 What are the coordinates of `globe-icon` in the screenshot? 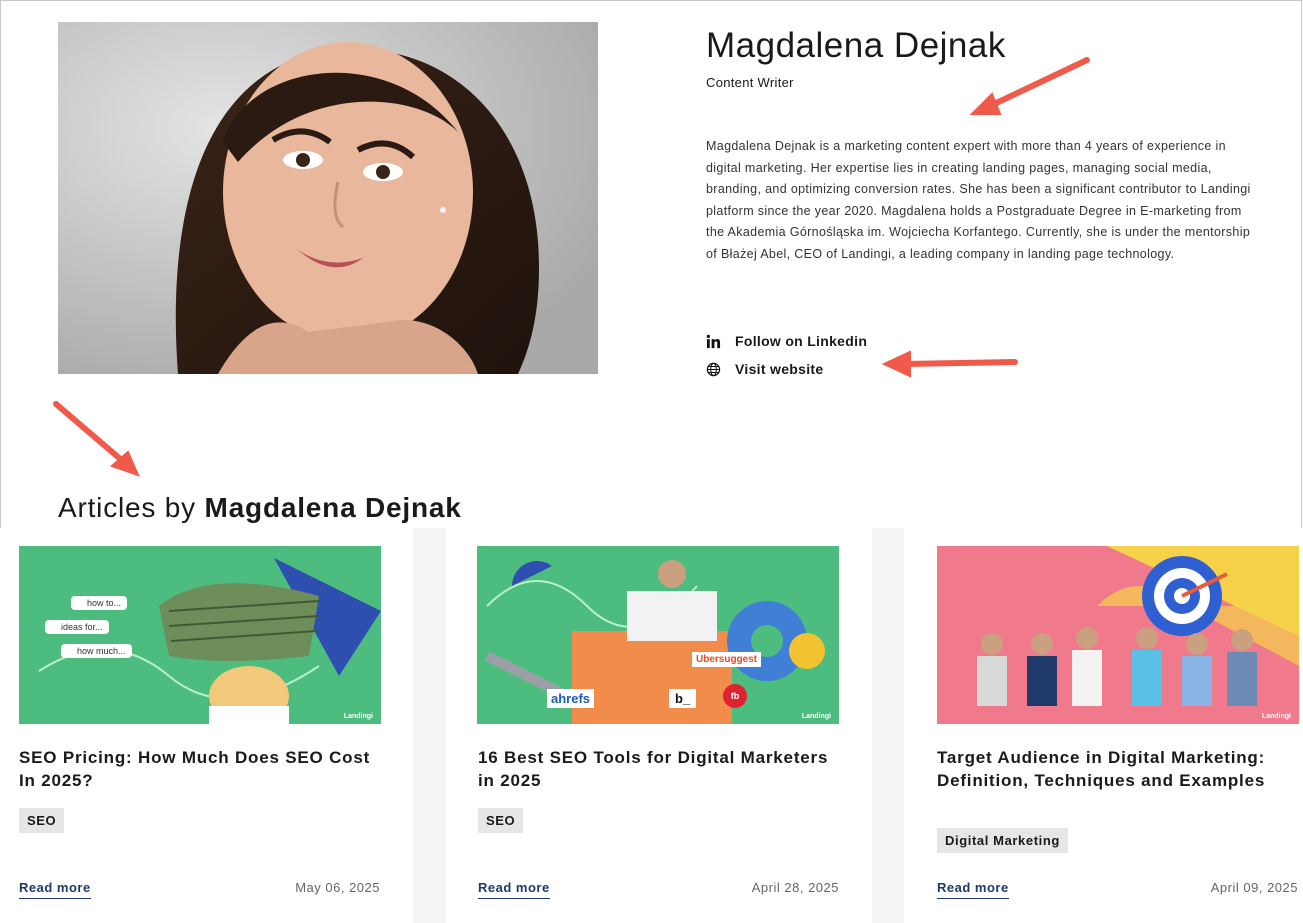 It's located at (713, 369).